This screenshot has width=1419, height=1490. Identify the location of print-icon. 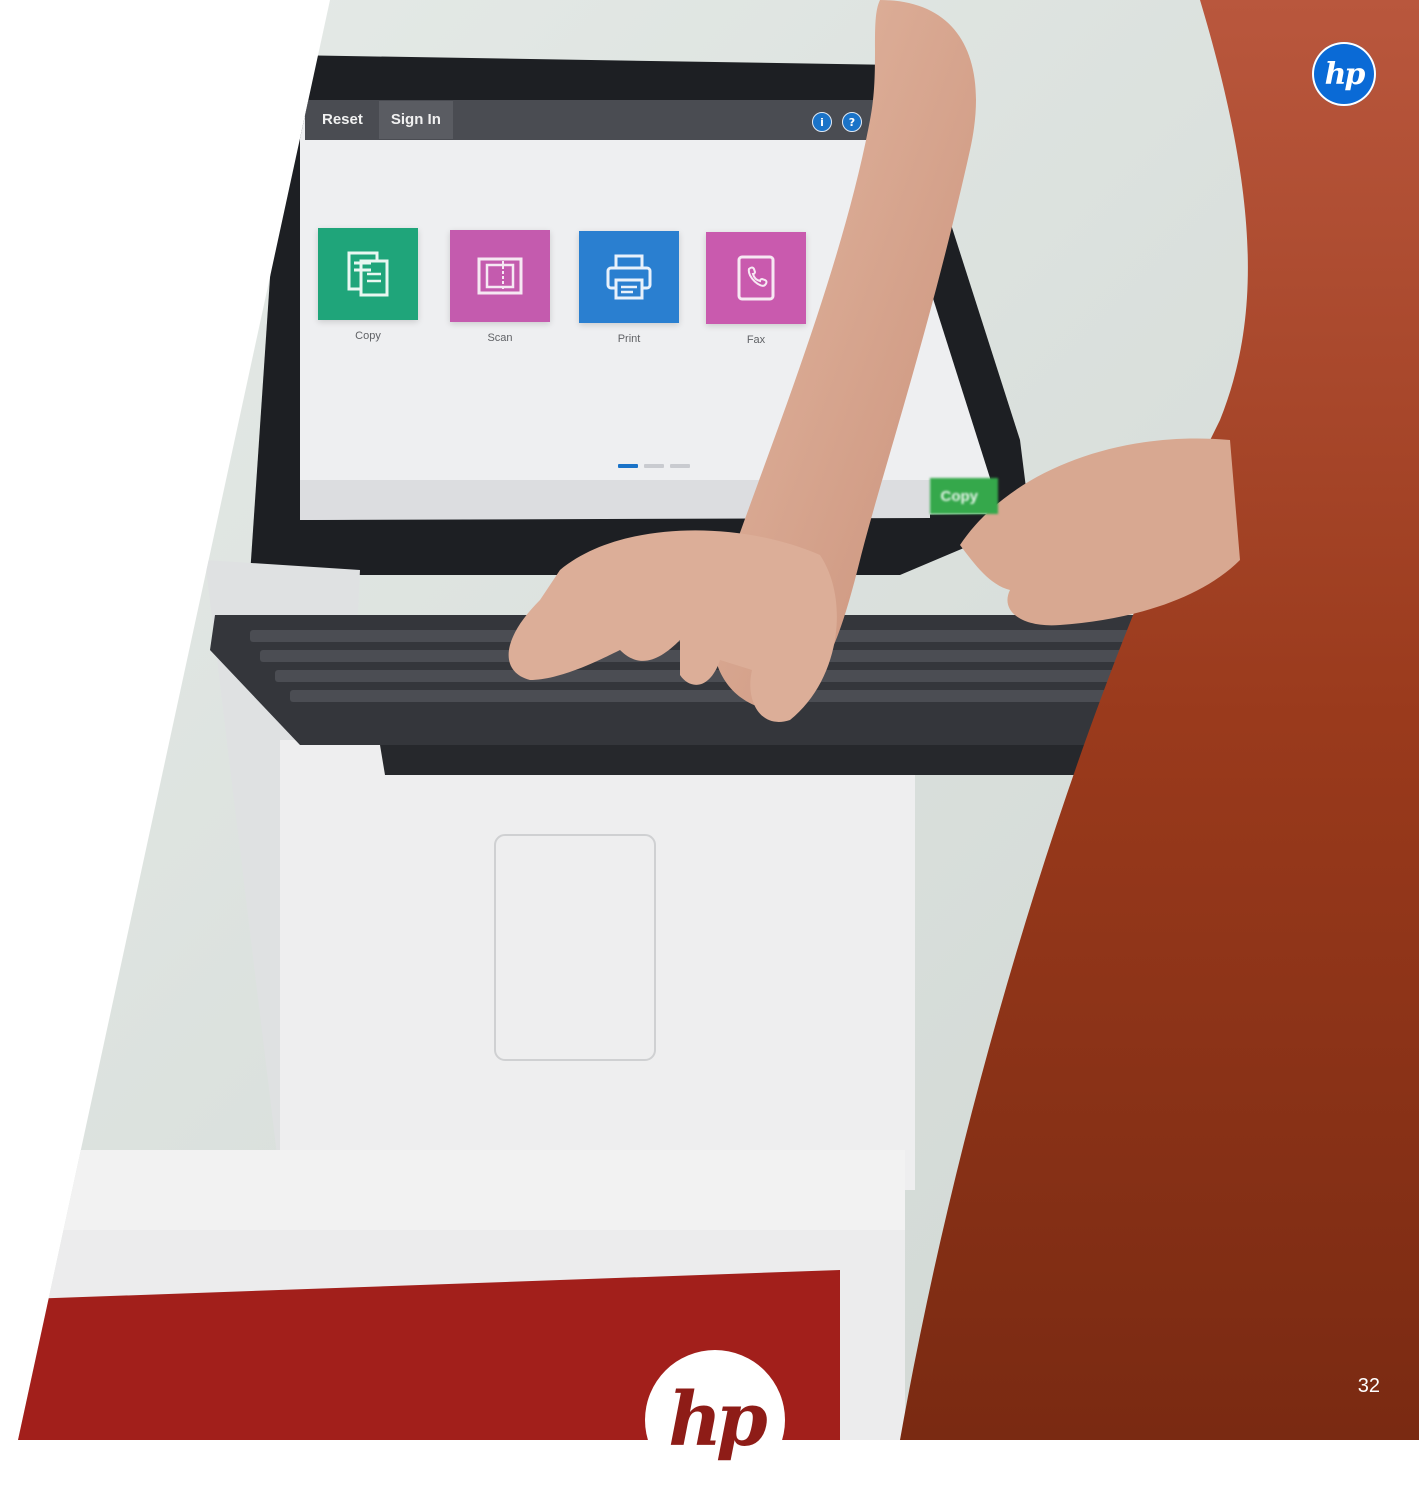
(629, 277).